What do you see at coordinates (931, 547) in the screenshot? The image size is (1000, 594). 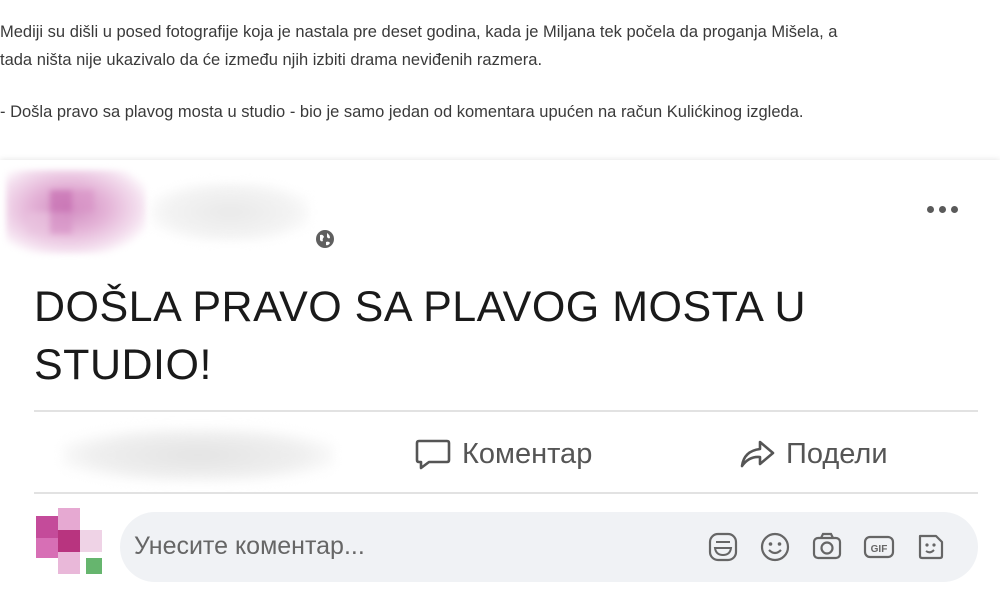 I see `avatar-sticker-icon` at bounding box center [931, 547].